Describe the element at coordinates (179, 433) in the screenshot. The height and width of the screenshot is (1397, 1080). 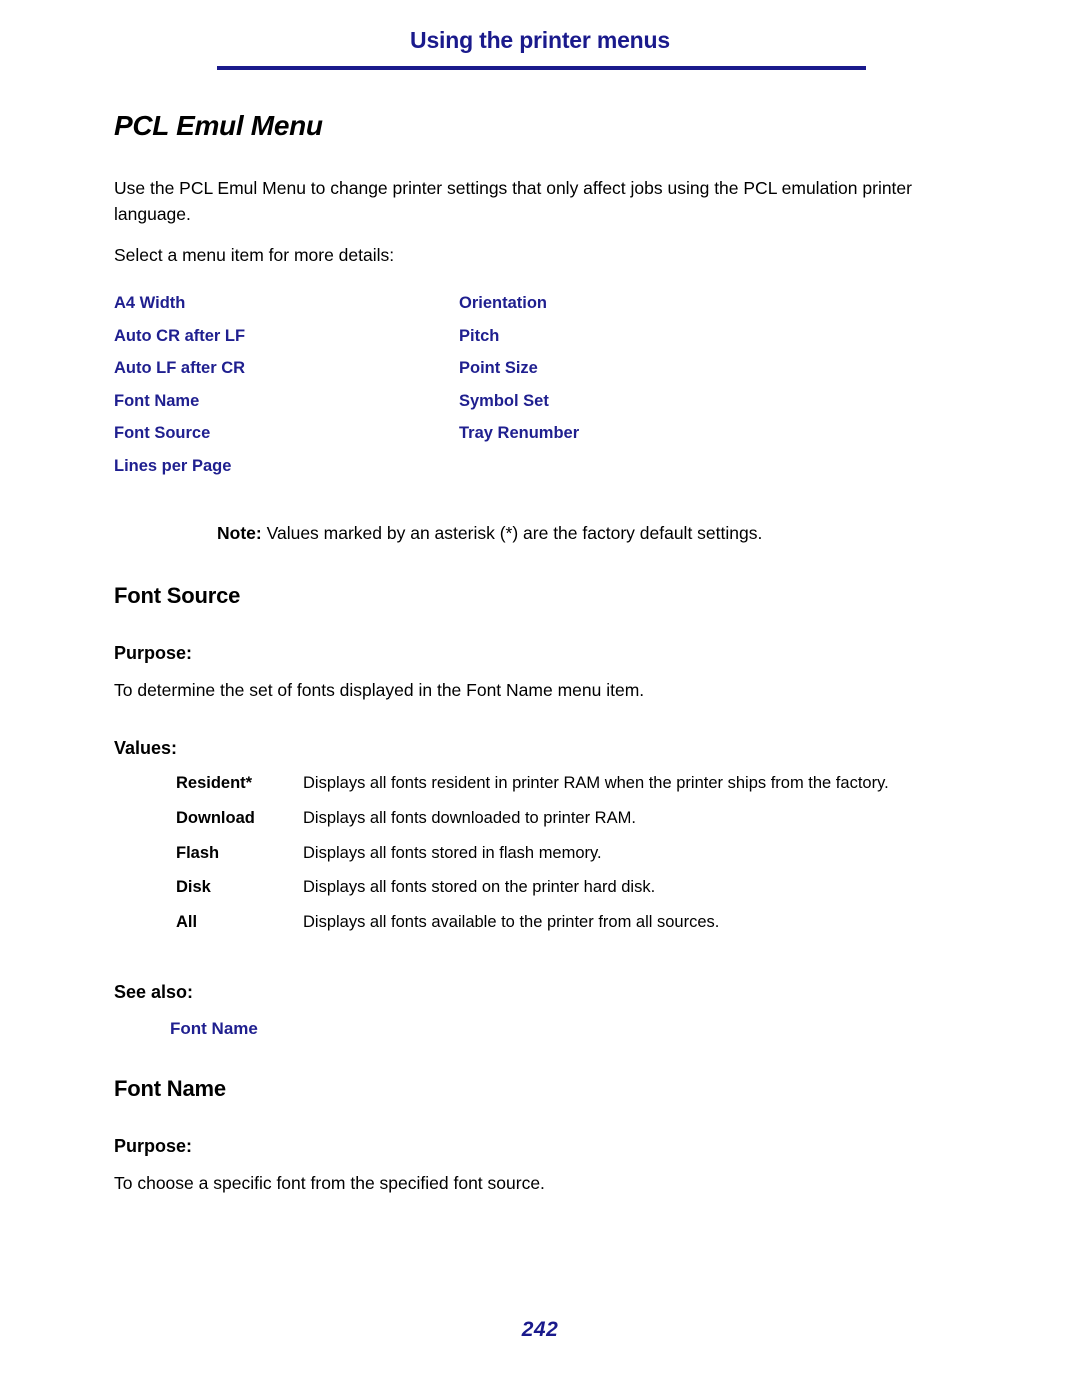
I see `menu-link-font-source: Font Source` at that location.